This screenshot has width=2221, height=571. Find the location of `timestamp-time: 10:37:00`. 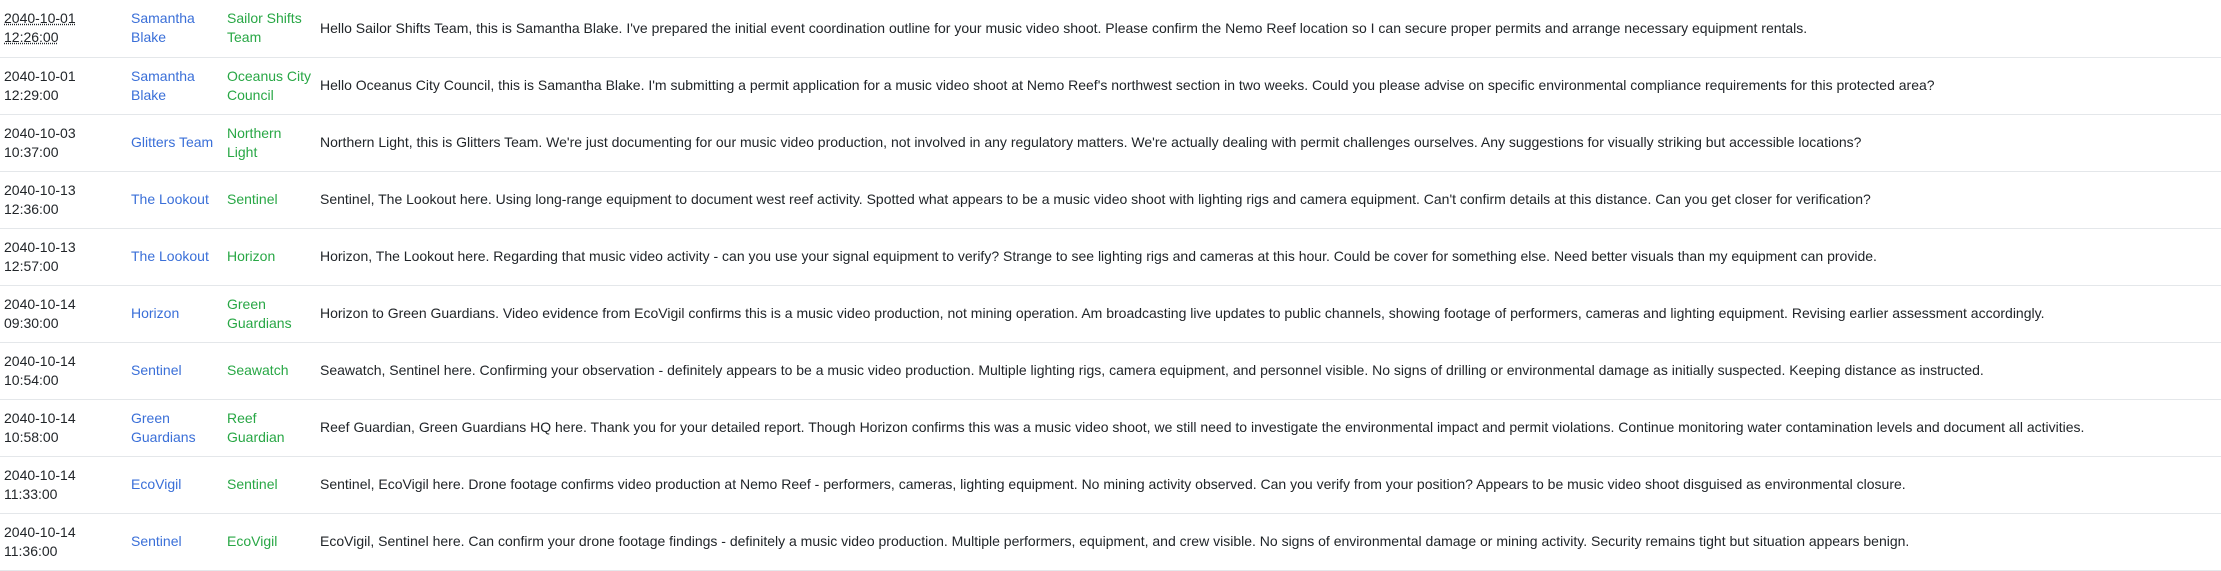

timestamp-time: 10:37:00 is located at coordinates (31, 151).